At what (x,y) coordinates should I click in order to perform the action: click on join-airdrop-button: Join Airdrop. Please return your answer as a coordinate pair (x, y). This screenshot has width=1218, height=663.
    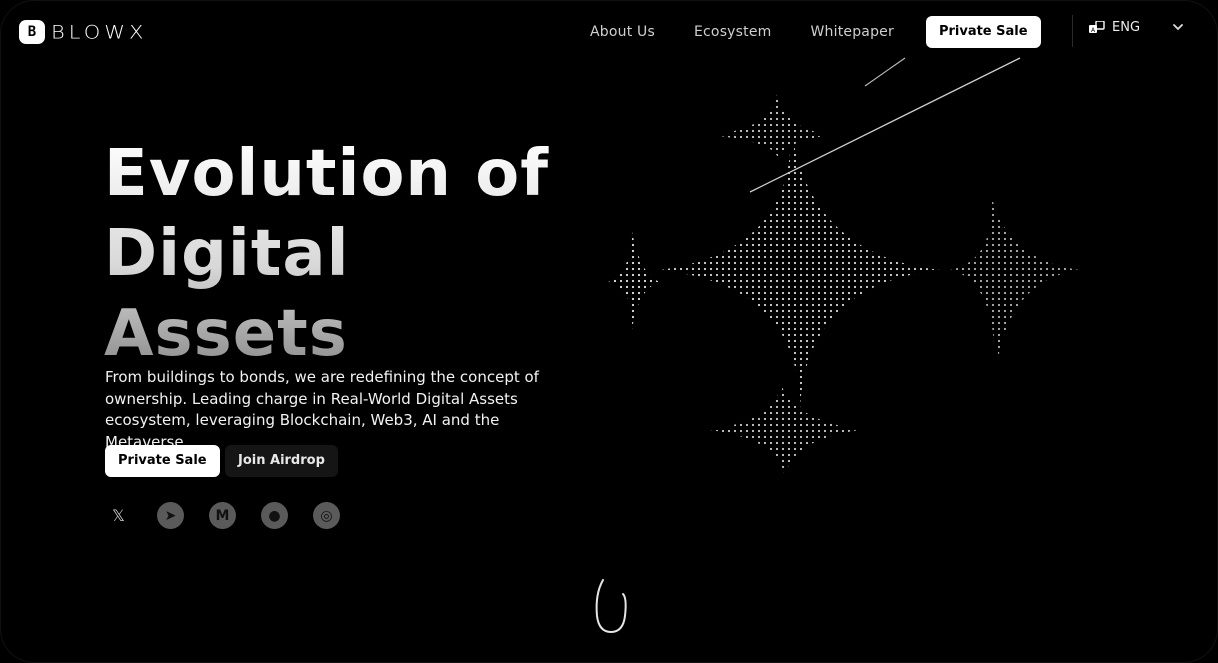
    Looking at the image, I should click on (281, 461).